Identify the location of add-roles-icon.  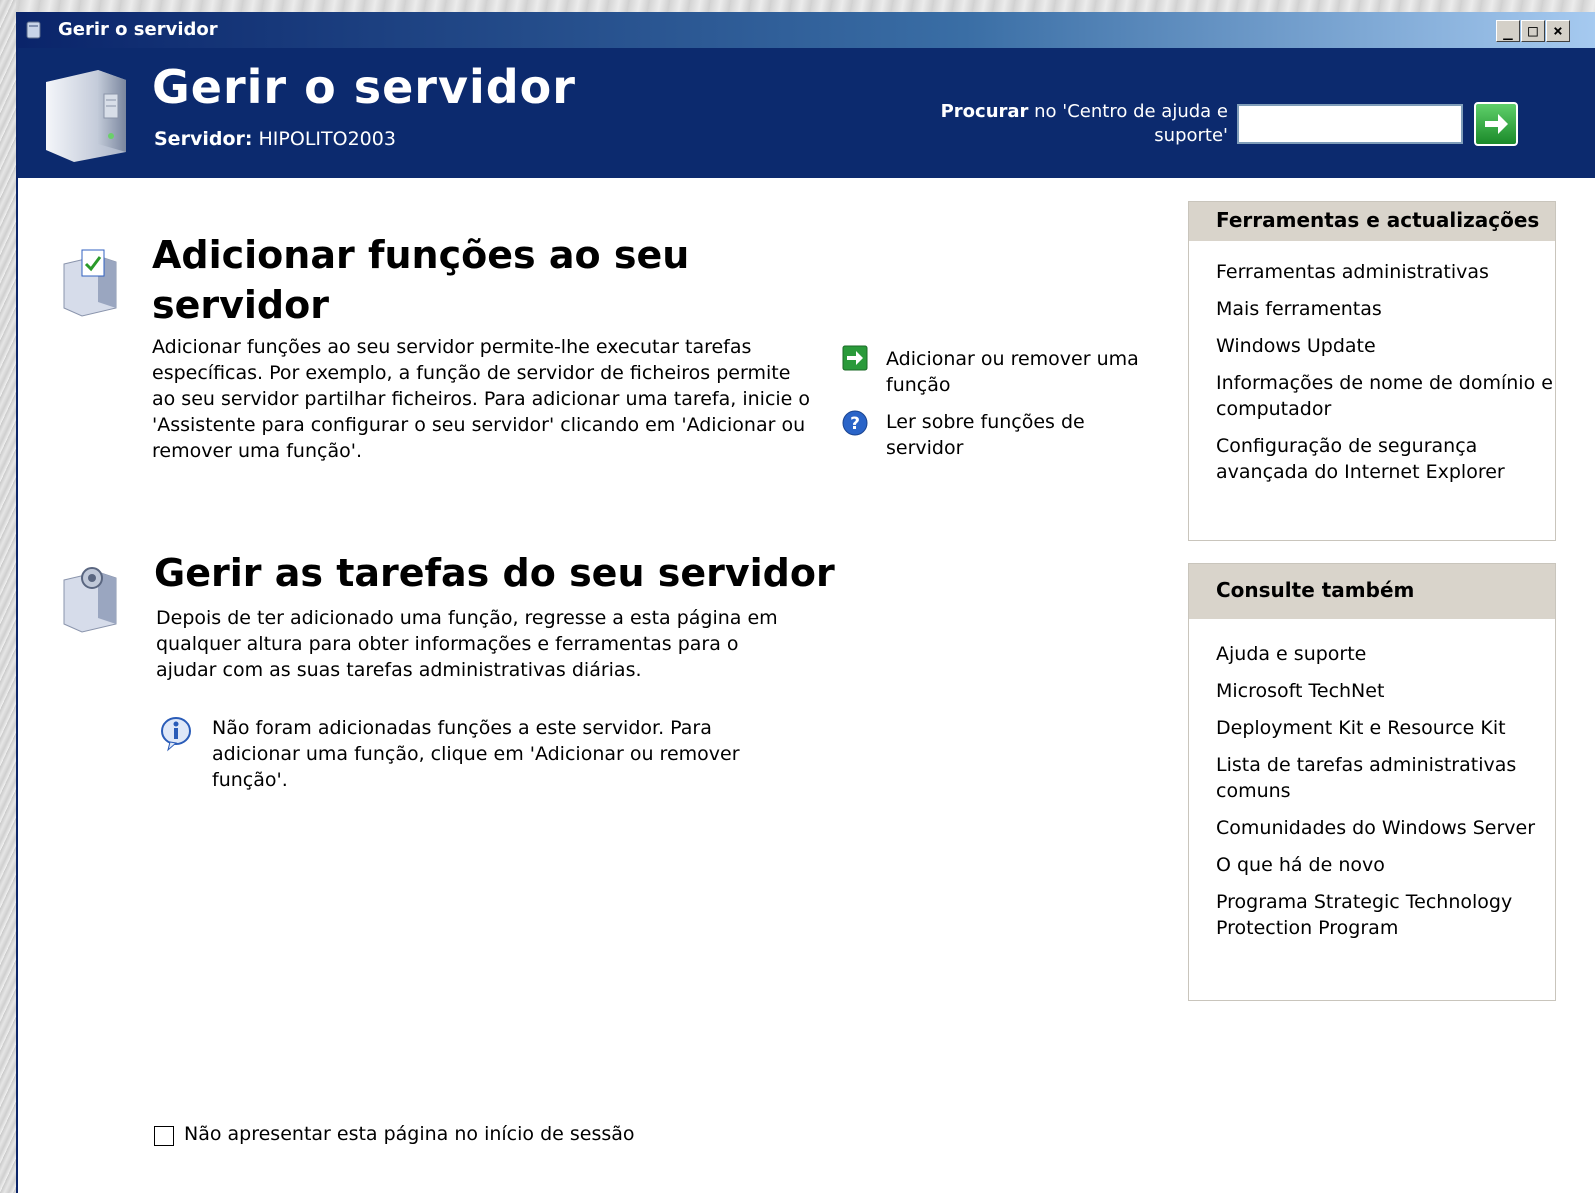
(90, 283).